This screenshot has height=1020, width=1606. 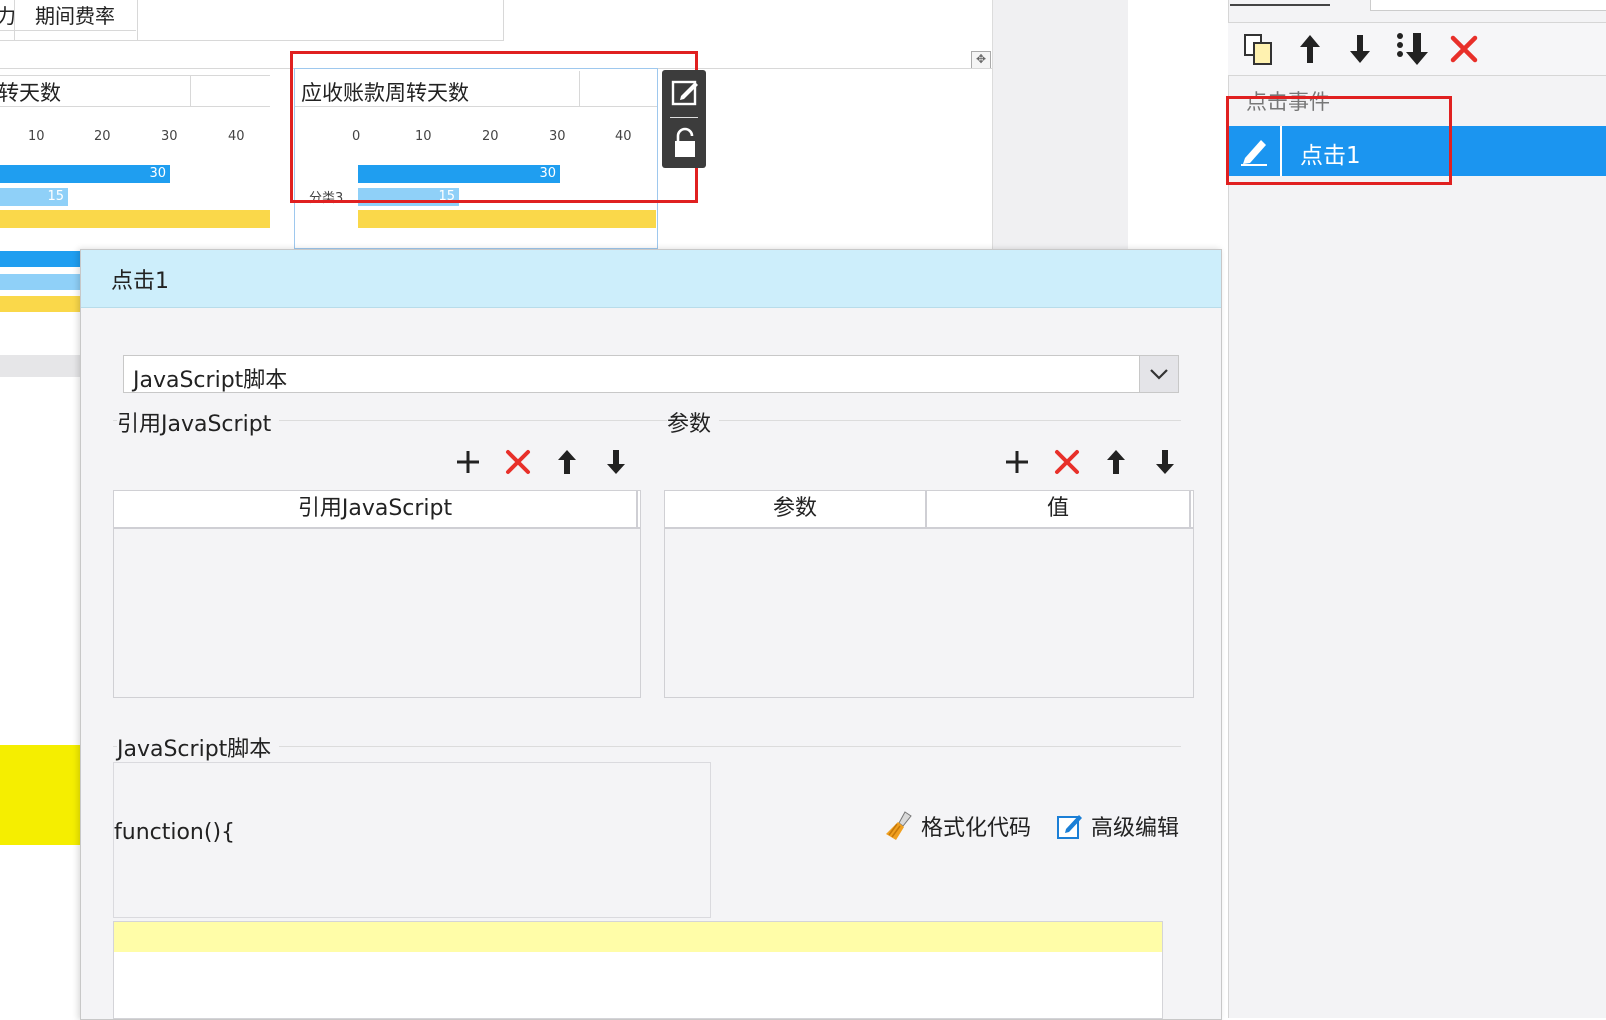 What do you see at coordinates (651, 374) in the screenshot?
I see `event-type-select: JavaScript脚本` at bounding box center [651, 374].